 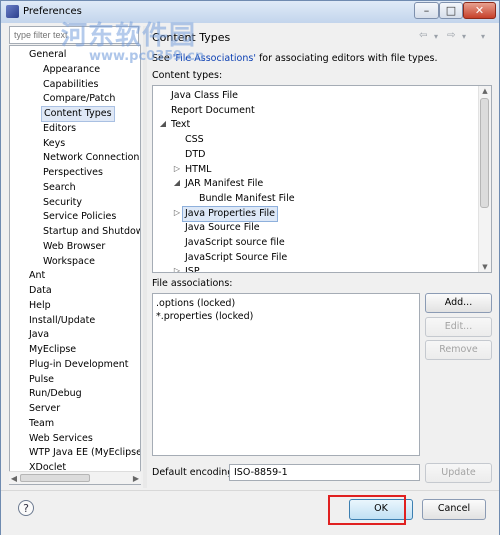 I want to click on file-association-item: *.properties (locked), so click(x=204, y=317).